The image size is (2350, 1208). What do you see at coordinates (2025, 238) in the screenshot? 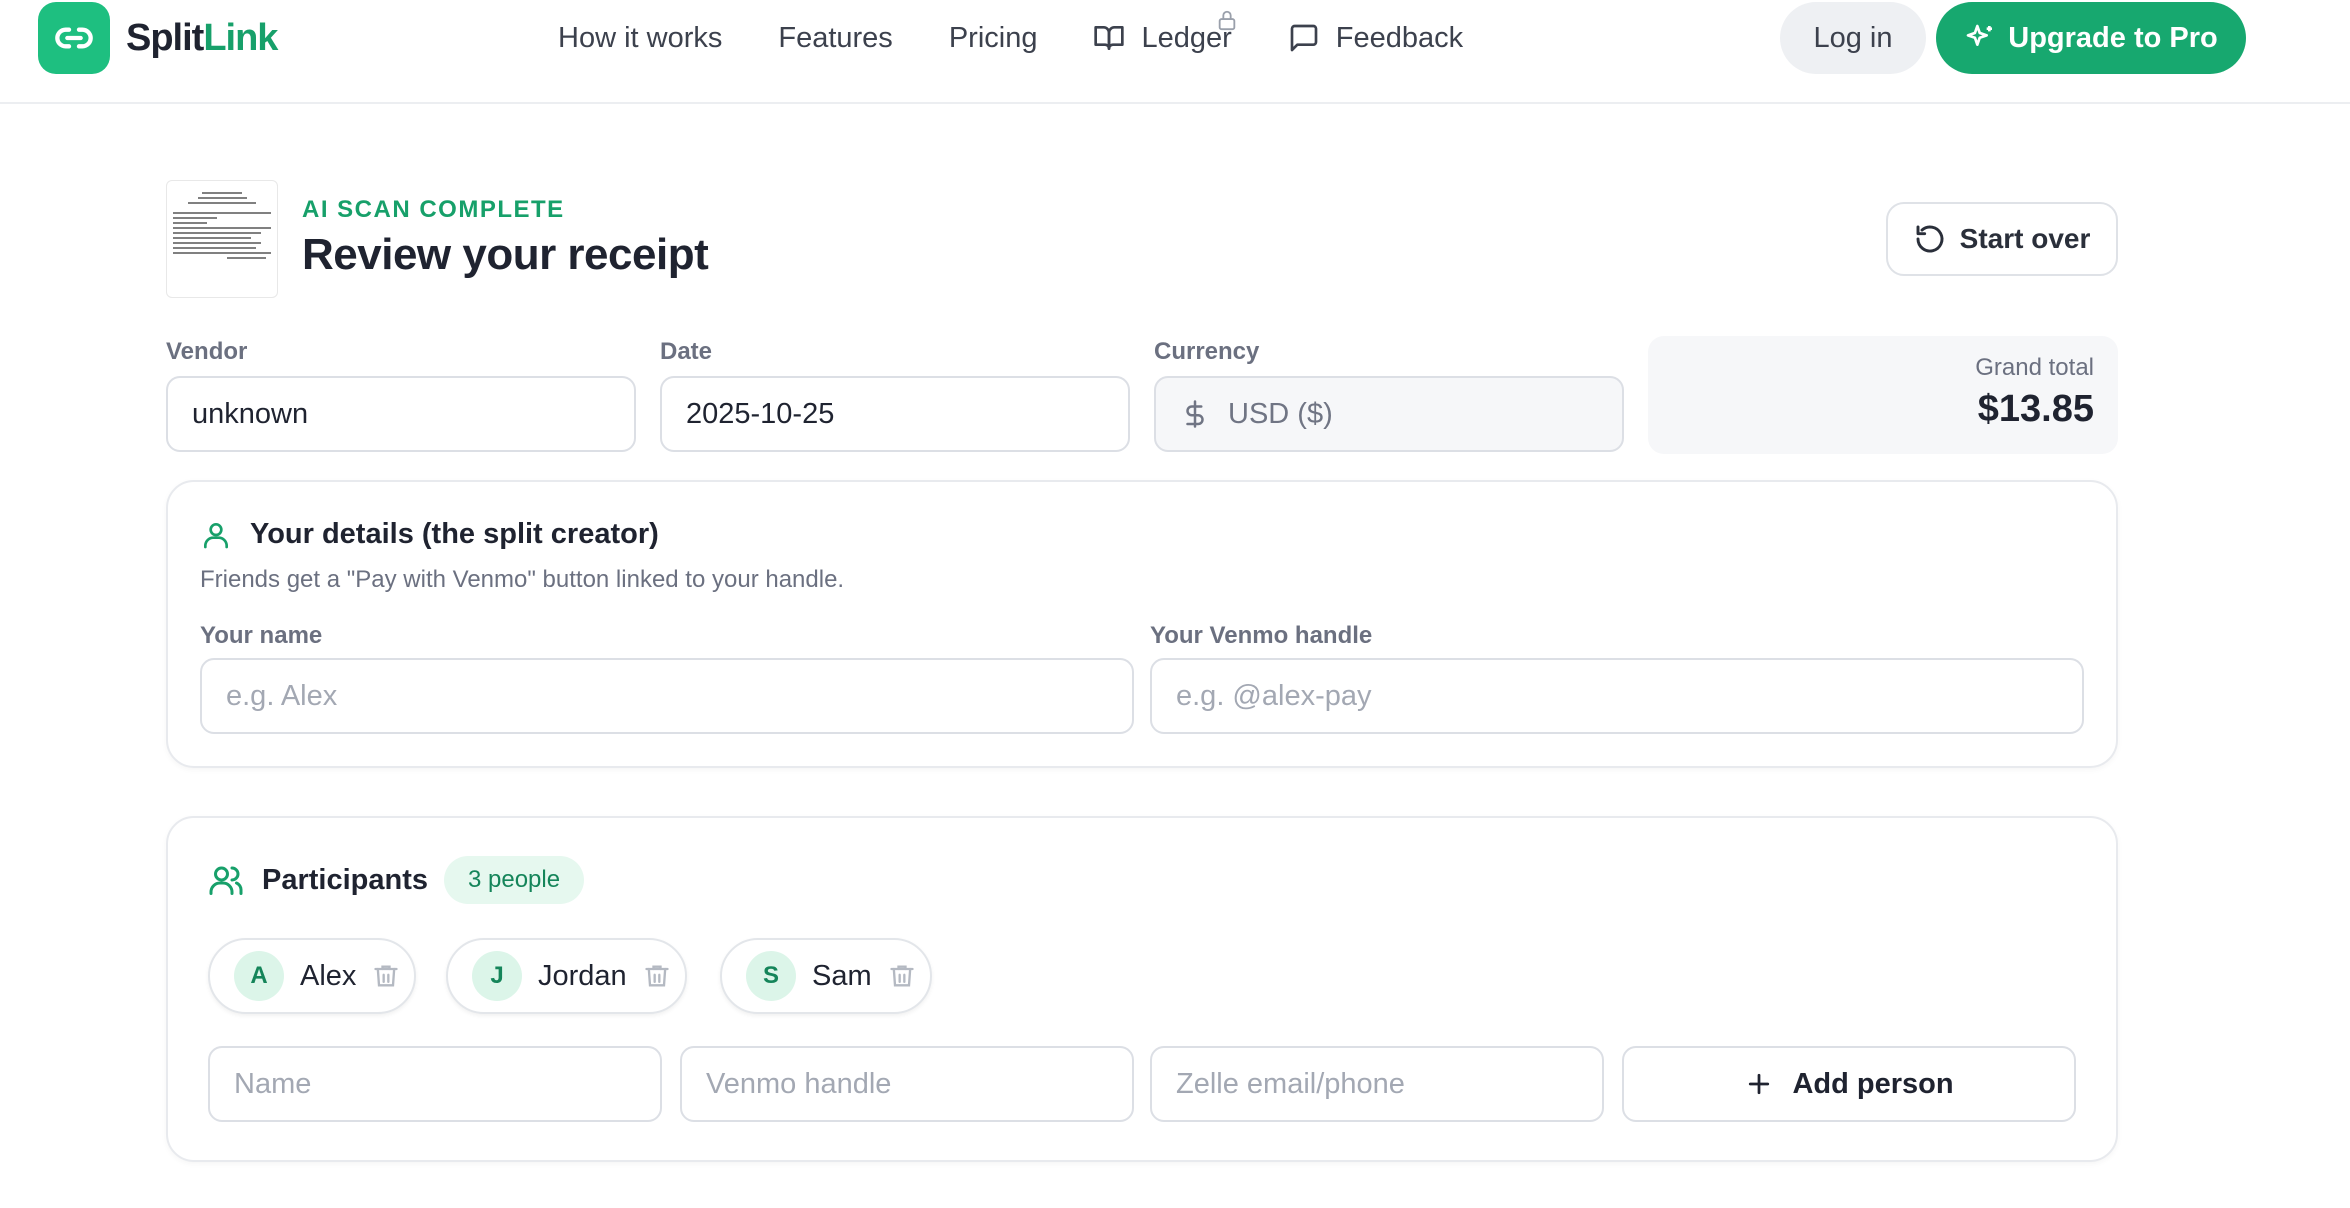
I see `start-over-label: Start over` at bounding box center [2025, 238].